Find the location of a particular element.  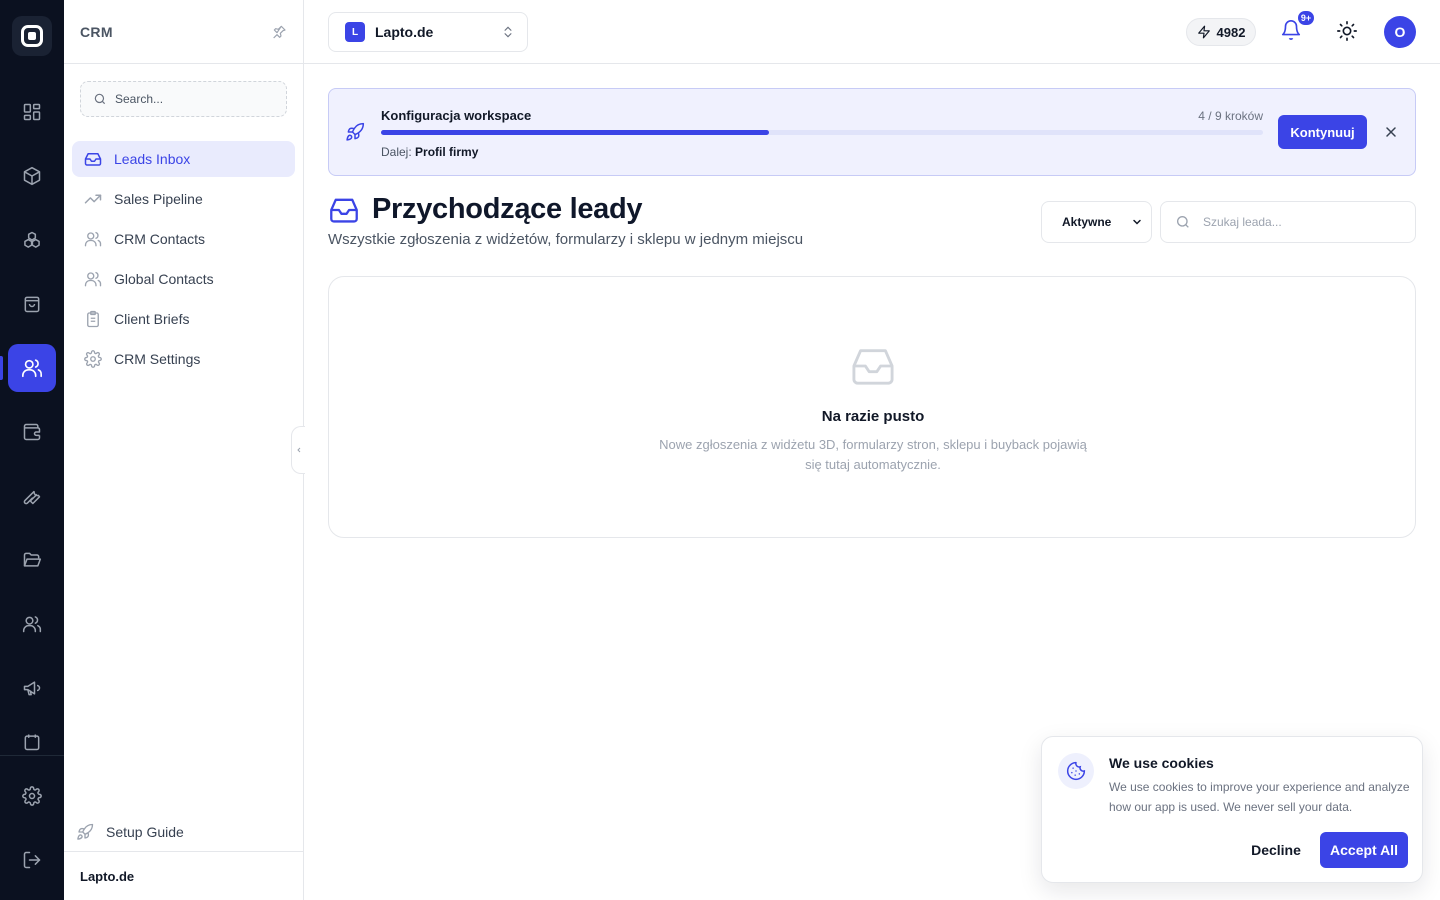

rail-divider is located at coordinates (32, 755).